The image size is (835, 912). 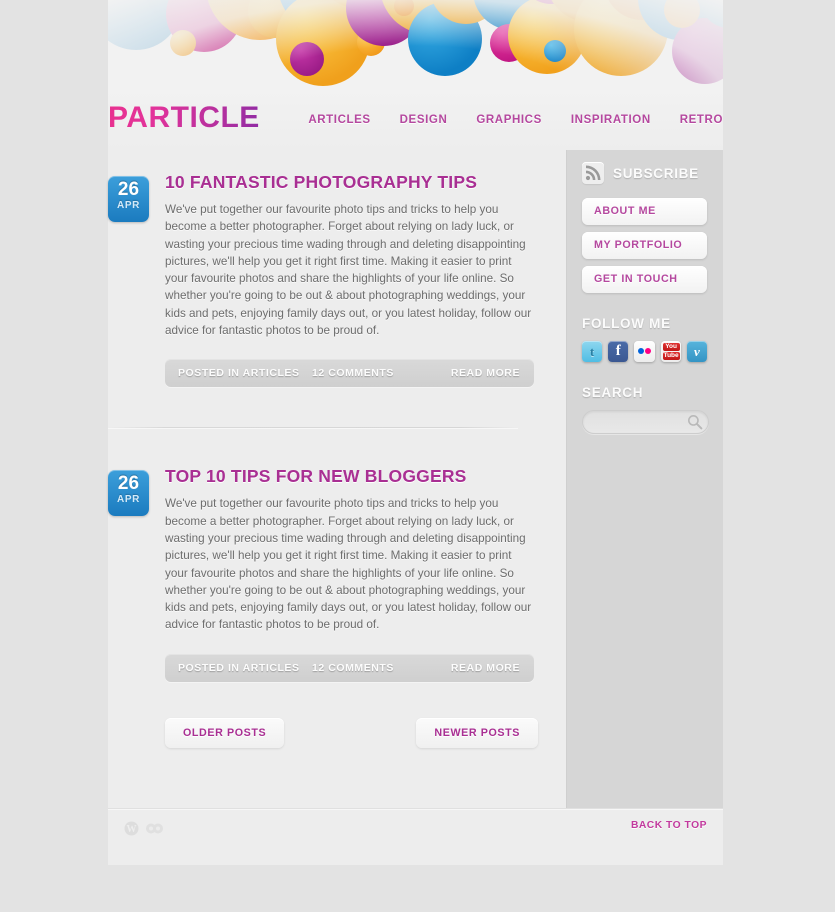 I want to click on post-title: TOP 10 TIPS FOR NEW BLOGGERS, so click(x=355, y=476).